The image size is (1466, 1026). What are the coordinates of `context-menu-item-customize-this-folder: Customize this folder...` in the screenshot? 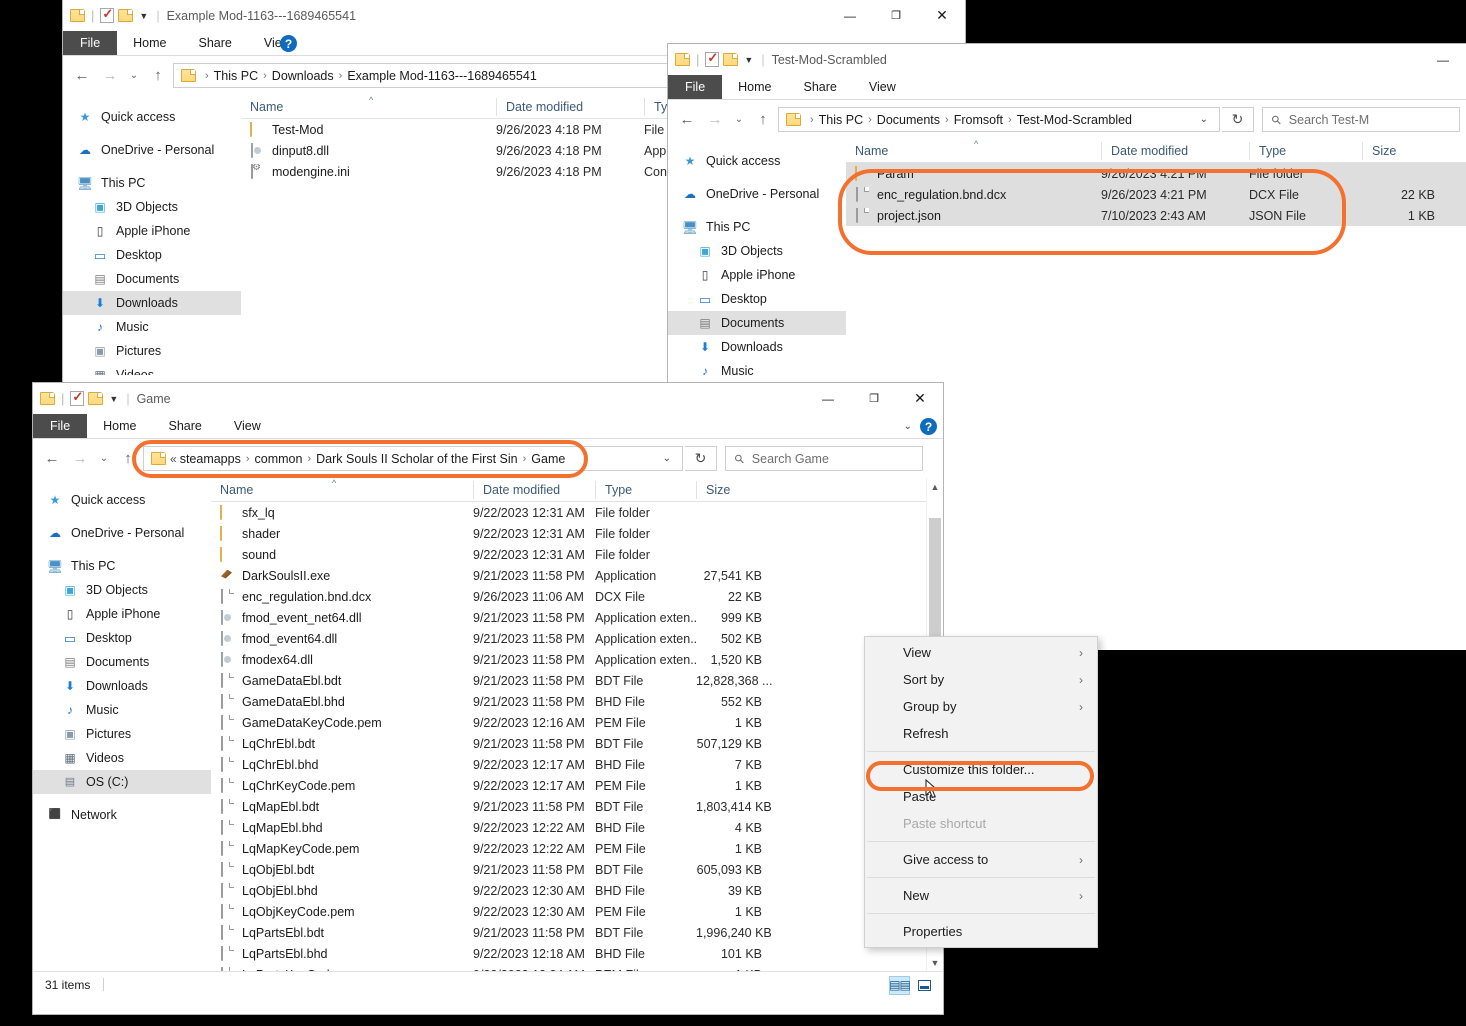 It's located at (981, 769).